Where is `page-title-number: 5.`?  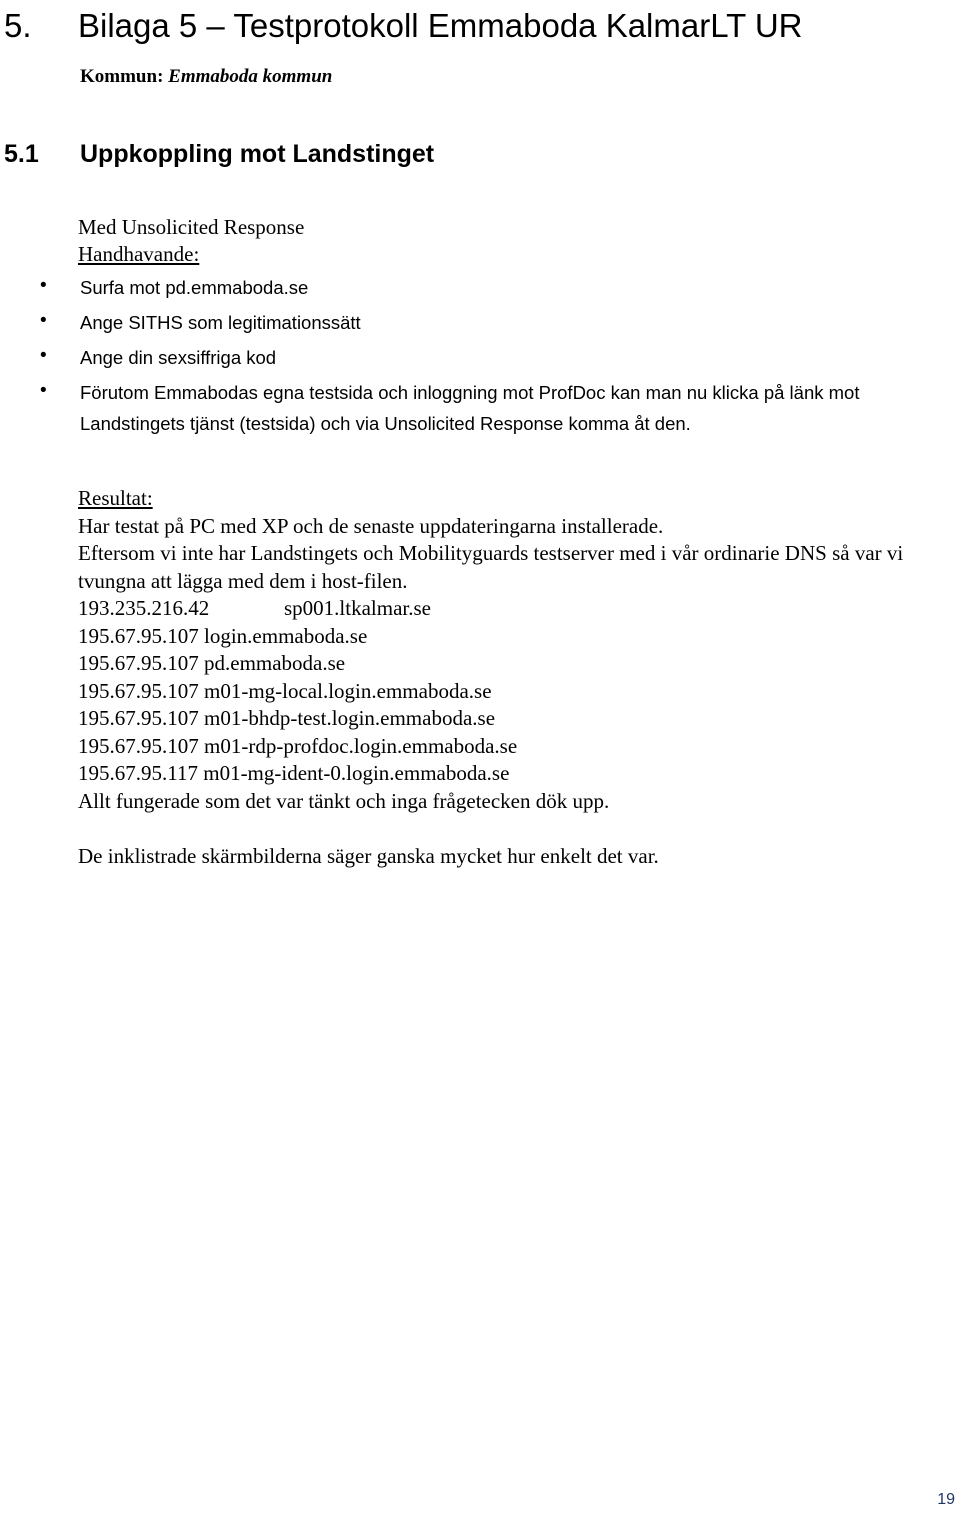 page-title-number: 5. is located at coordinates (18, 25).